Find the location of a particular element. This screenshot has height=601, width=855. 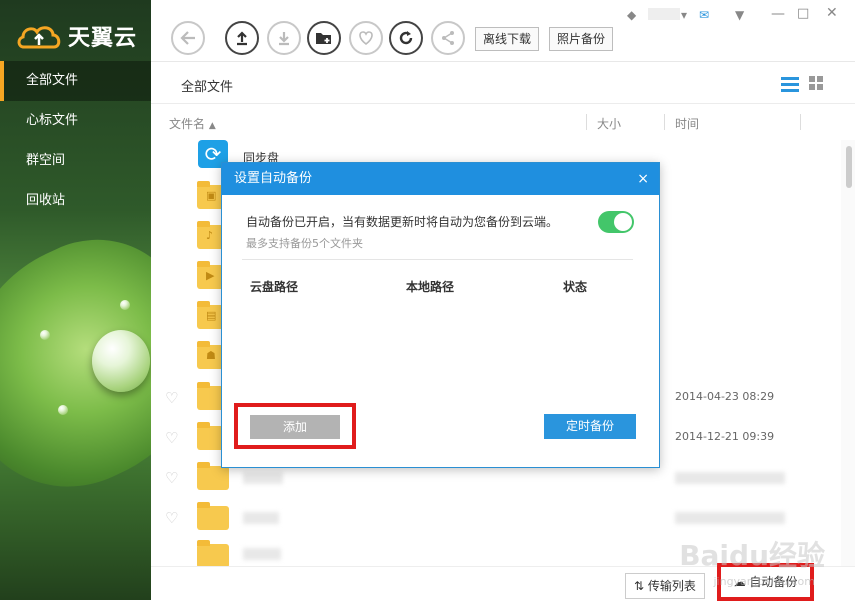

download-icon is located at coordinates (284, 39).